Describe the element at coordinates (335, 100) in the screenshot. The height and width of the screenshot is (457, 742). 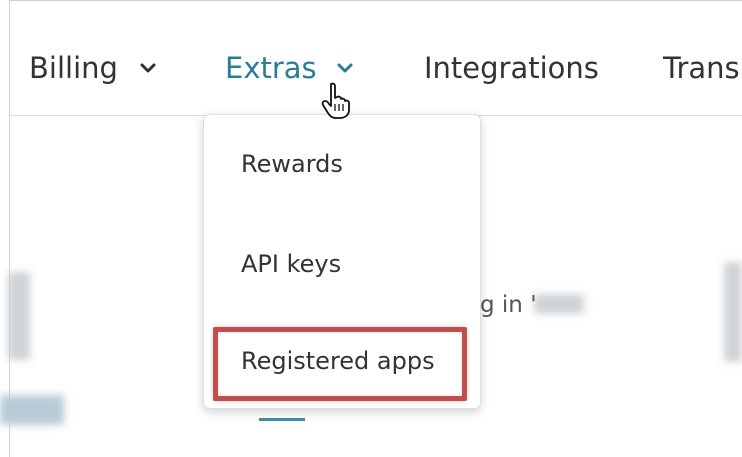
I see `hand-pointer-icon` at that location.